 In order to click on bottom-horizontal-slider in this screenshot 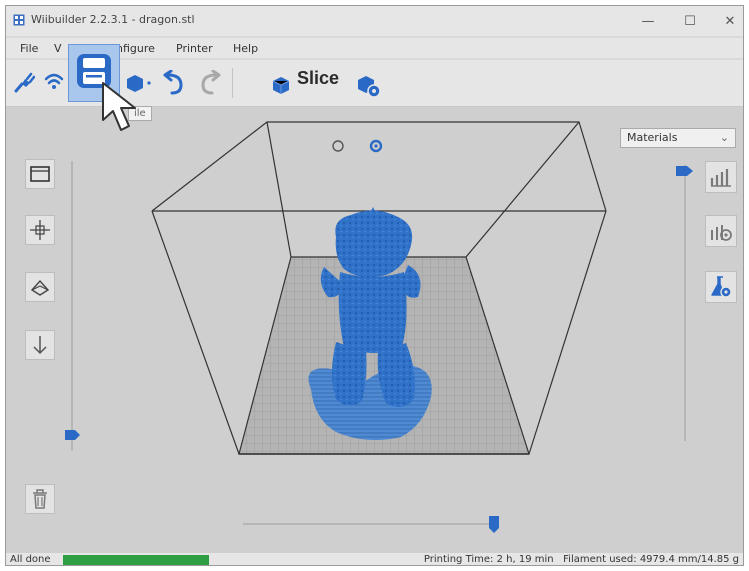, I will do `click(370, 524)`.